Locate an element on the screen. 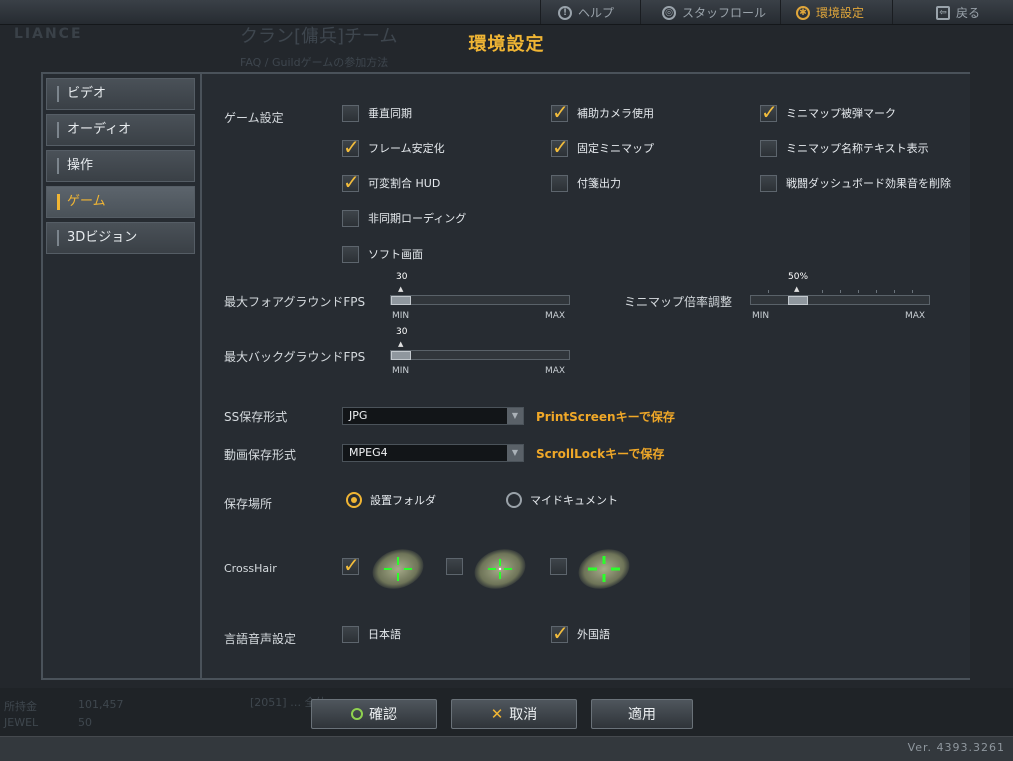 This screenshot has width=1013, height=761. minimap-zoom-max: MAX is located at coordinates (915, 316).